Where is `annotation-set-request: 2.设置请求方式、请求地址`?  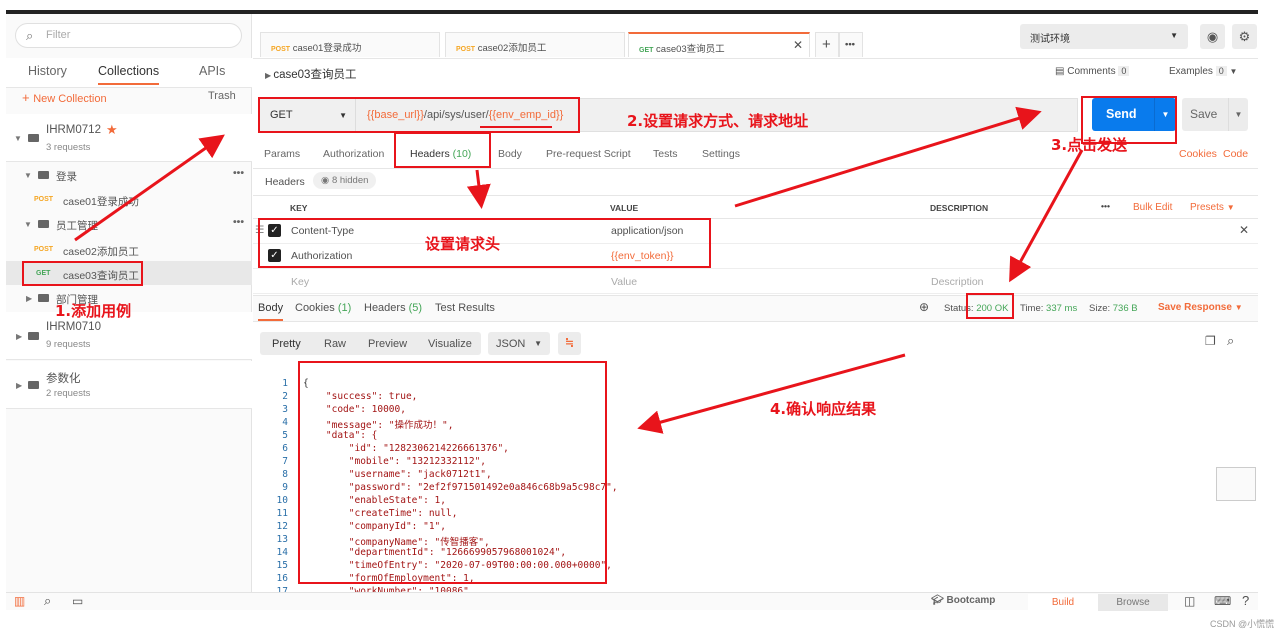 annotation-set-request: 2.设置请求方式、请求地址 is located at coordinates (718, 121).